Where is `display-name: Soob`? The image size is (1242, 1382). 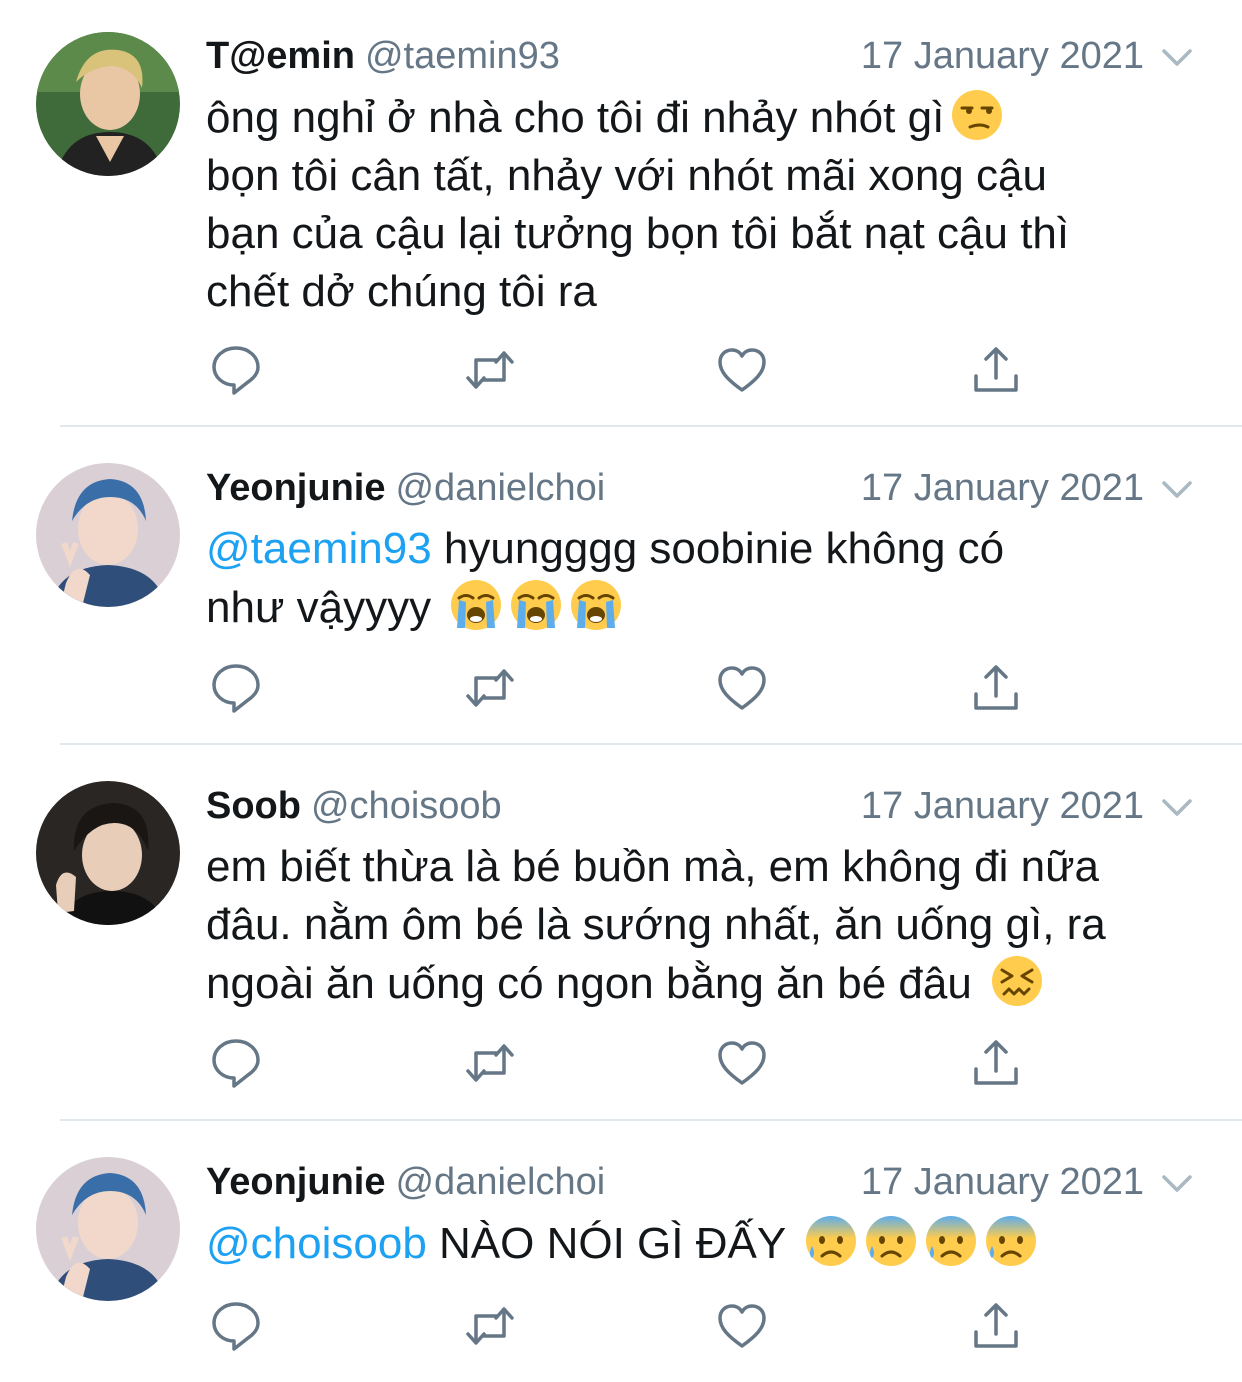 display-name: Soob is located at coordinates (253, 806).